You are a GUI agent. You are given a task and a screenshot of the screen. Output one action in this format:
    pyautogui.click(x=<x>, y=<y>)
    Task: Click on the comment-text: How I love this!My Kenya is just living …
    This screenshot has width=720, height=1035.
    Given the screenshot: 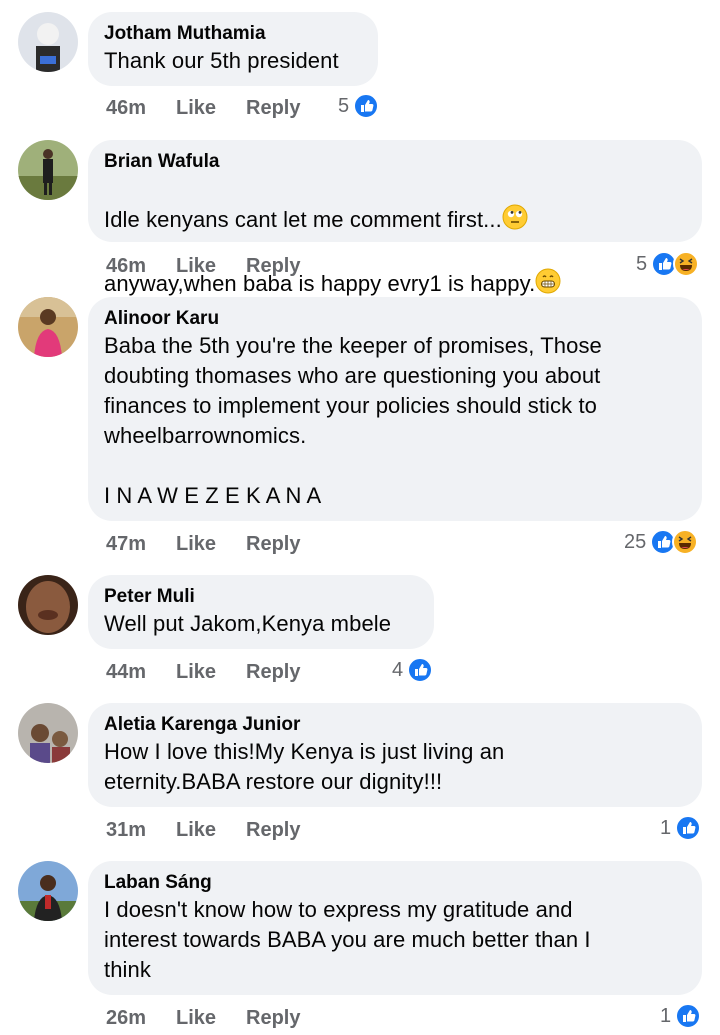 What is the action you would take?
    pyautogui.click(x=304, y=766)
    